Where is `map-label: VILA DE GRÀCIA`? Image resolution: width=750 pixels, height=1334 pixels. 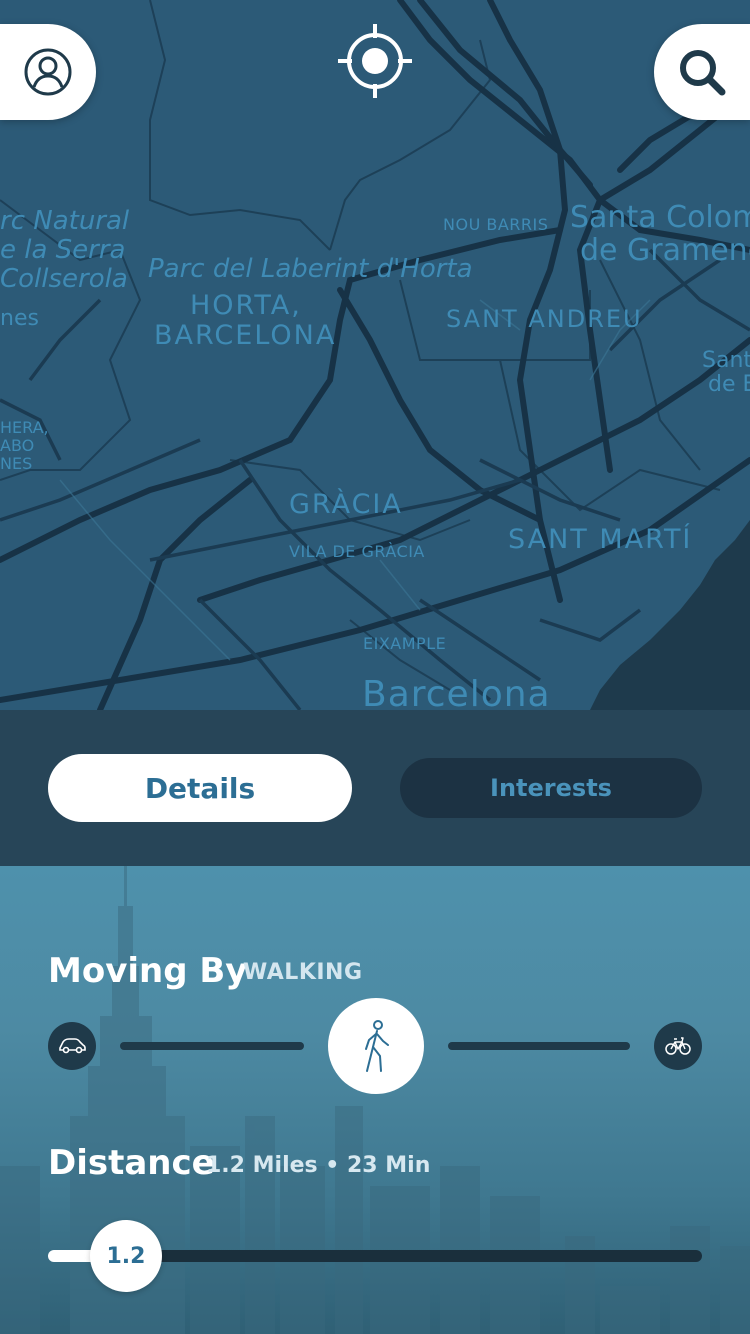
map-label: VILA DE GRÀCIA is located at coordinates (357, 551).